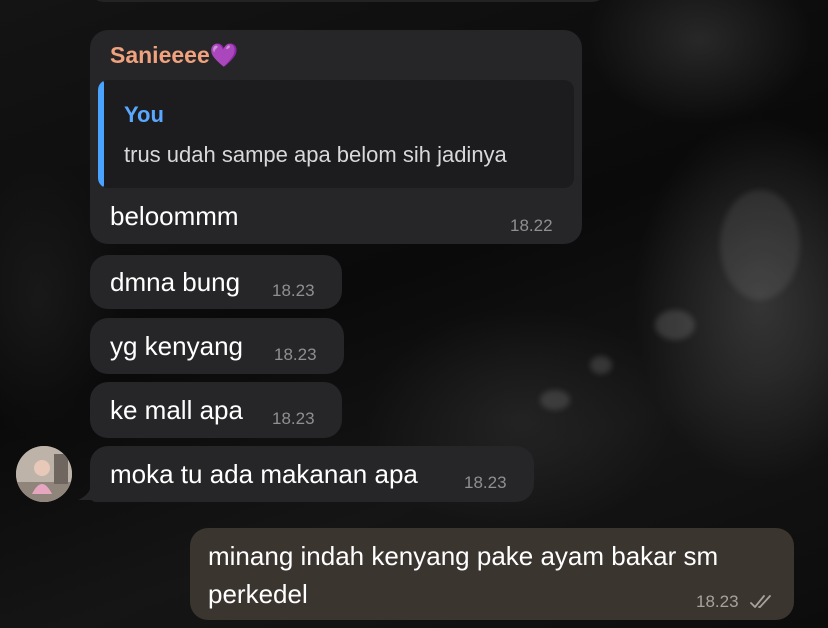 This screenshot has height=628, width=828. I want to click on double-check-icon, so click(760, 601).